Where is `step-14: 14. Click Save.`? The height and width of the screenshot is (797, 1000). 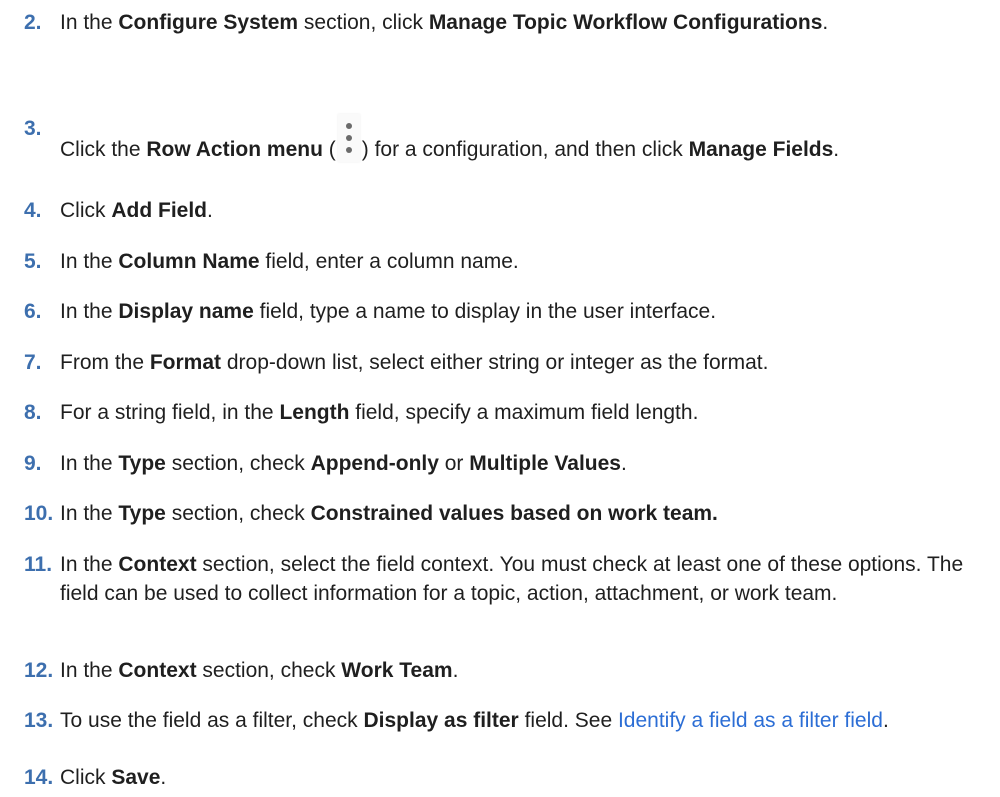 step-14: 14. Click Save. is located at coordinates (502, 777).